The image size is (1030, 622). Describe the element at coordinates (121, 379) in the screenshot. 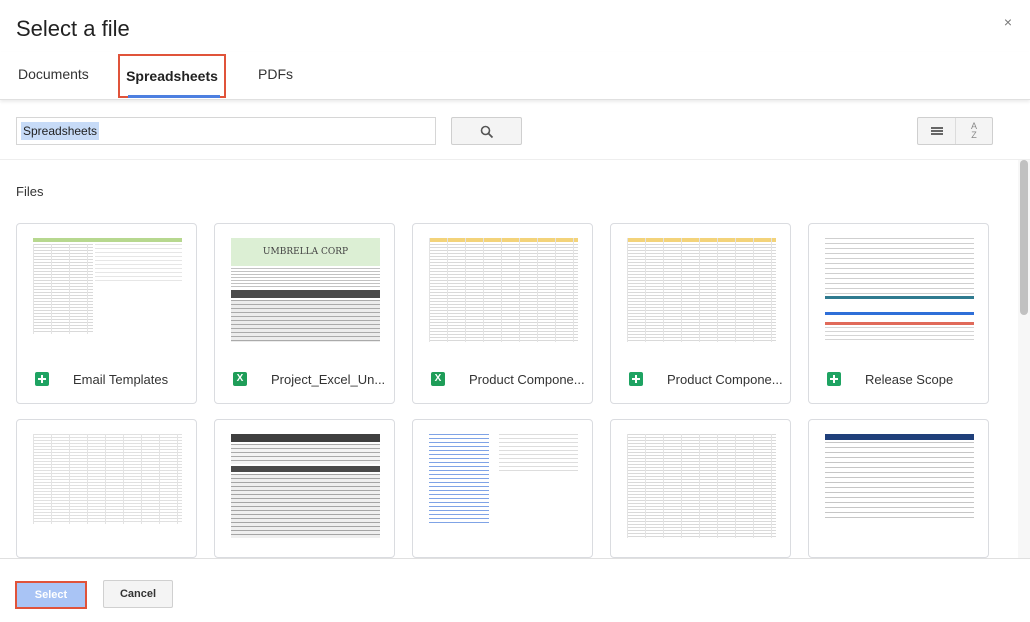

I see `file-name: Email Templates` at that location.